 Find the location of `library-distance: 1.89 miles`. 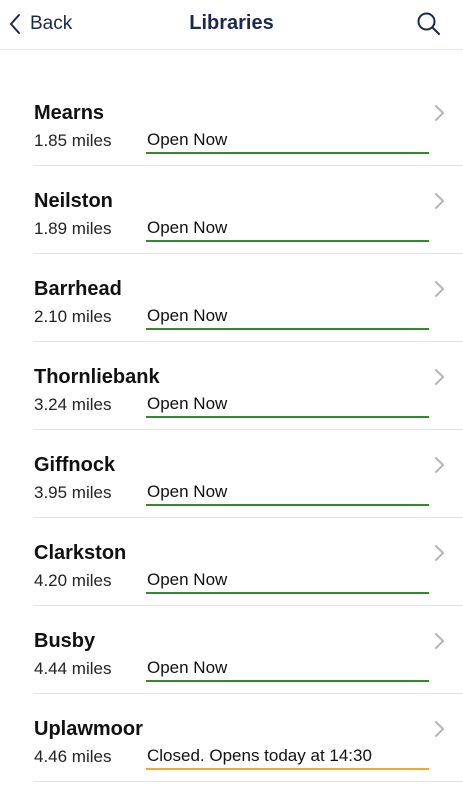

library-distance: 1.89 miles is located at coordinates (73, 228).